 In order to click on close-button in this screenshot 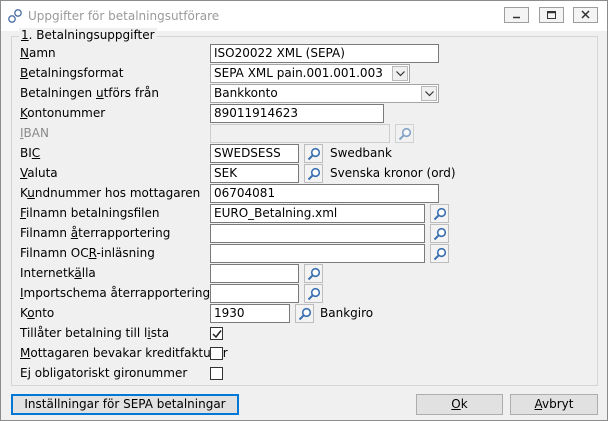, I will do `click(585, 15)`.